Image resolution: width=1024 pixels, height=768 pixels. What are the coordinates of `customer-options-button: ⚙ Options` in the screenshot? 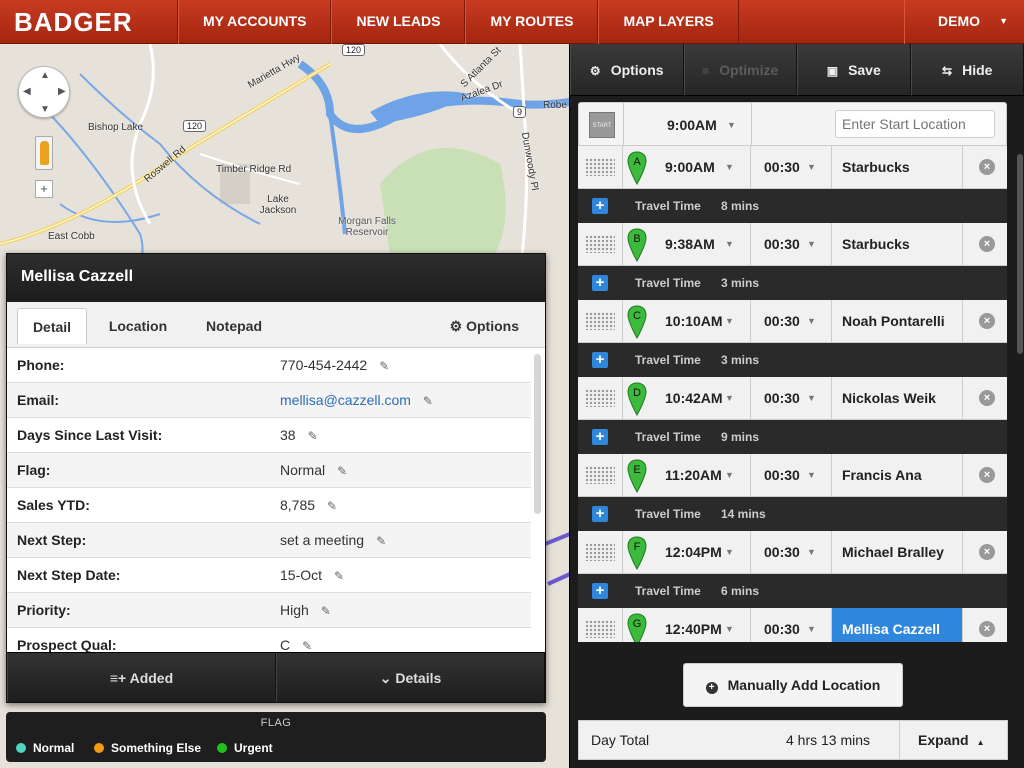 It's located at (484, 326).